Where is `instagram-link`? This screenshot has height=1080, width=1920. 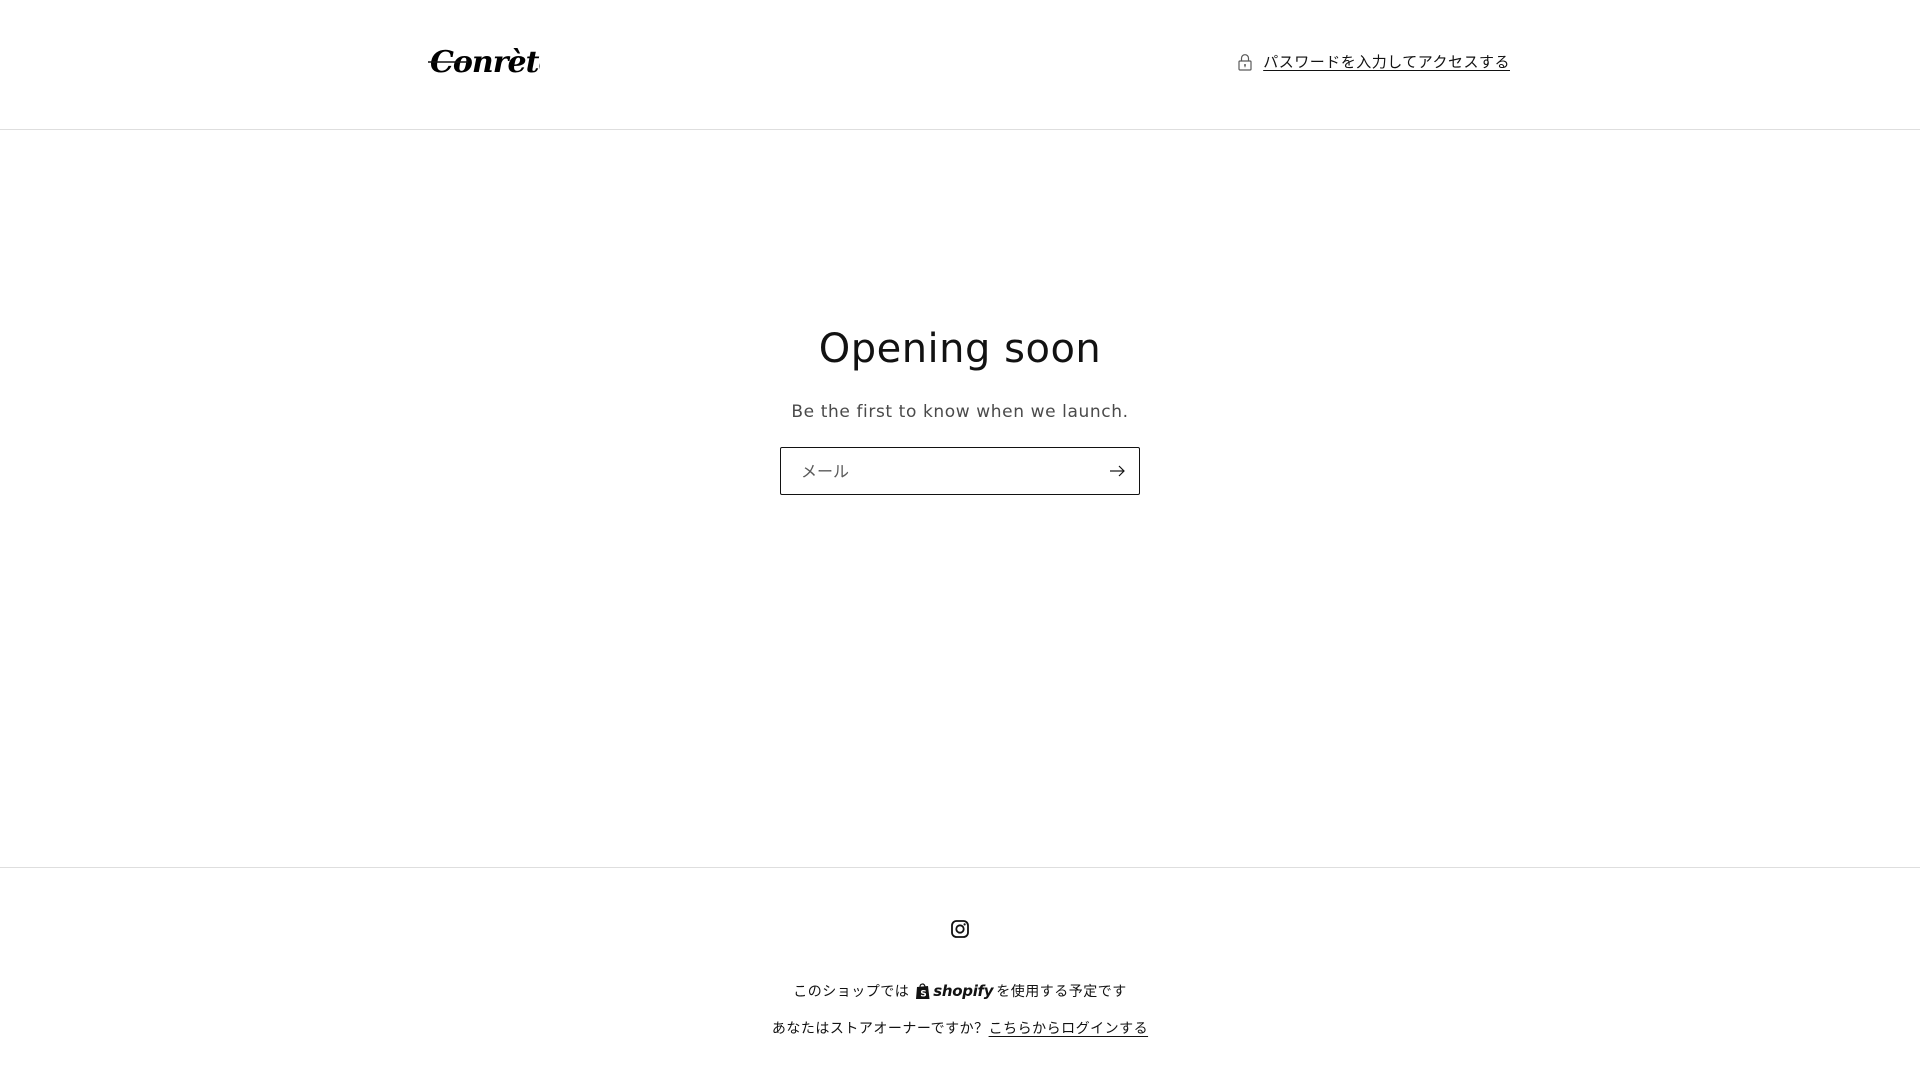 instagram-link is located at coordinates (960, 929).